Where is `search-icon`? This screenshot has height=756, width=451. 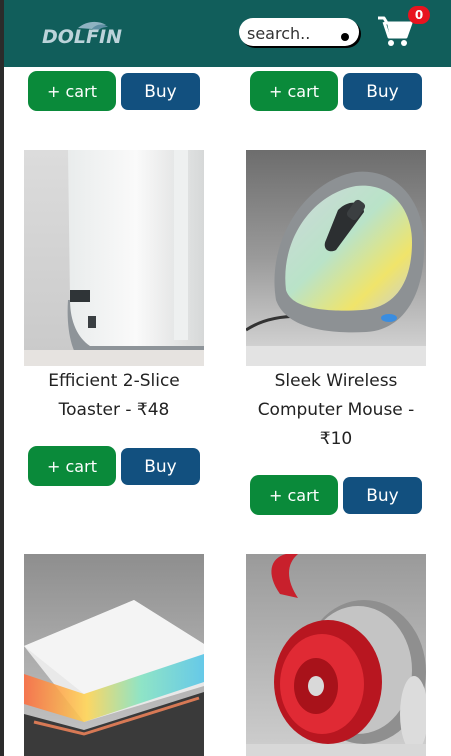 search-icon is located at coordinates (345, 37).